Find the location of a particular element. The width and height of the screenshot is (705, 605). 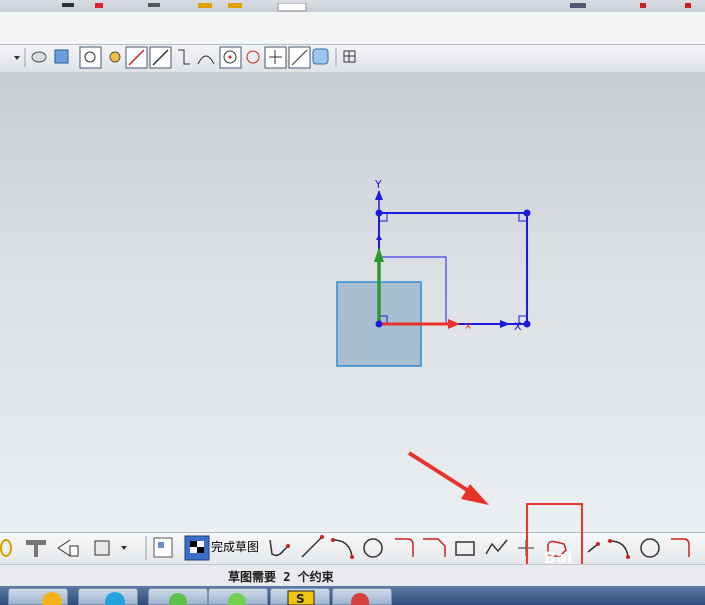

app-1-icon is located at coordinates (52, 598).